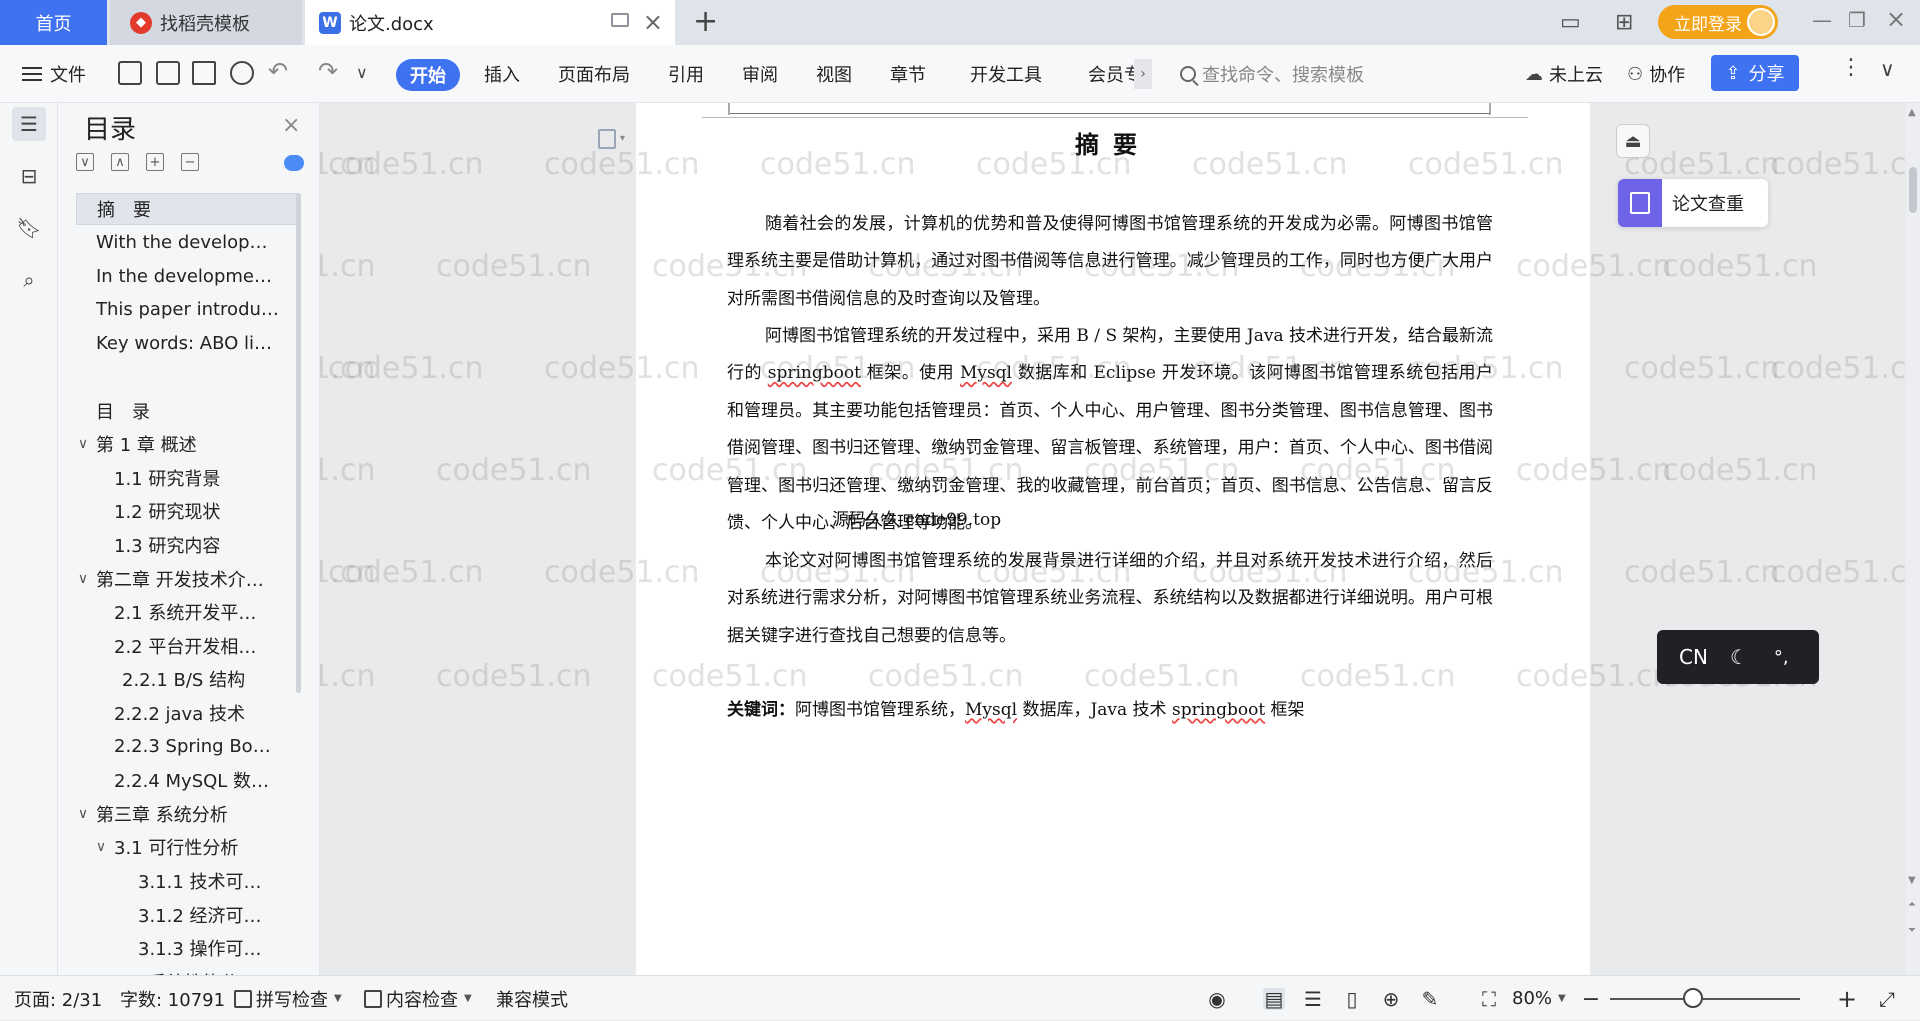 The width and height of the screenshot is (1920, 1021). What do you see at coordinates (187, 511) in the screenshot?
I see `toc-item: 1.2 研究现状` at bounding box center [187, 511].